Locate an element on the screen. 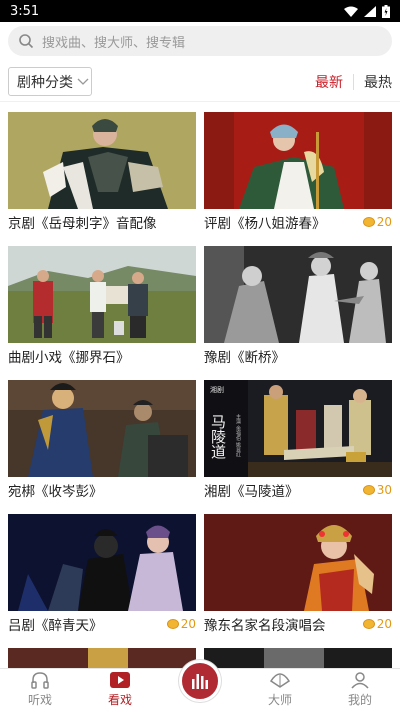 The width and height of the screenshot is (400, 712). fan-icon is located at coordinates (280, 680).